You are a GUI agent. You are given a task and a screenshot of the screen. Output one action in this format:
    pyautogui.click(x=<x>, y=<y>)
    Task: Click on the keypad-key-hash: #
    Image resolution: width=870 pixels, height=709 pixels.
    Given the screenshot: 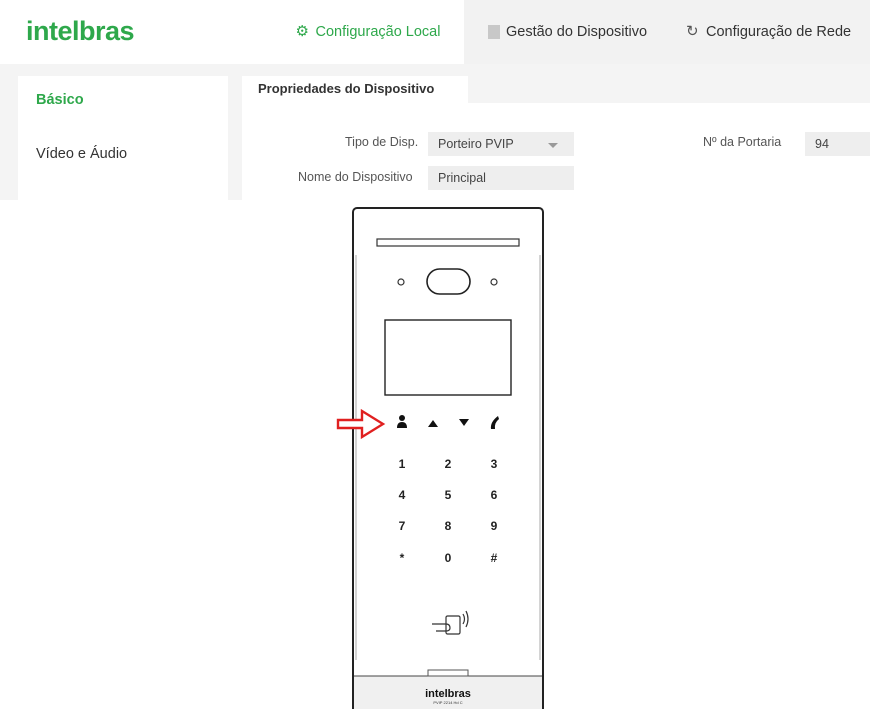 What is the action you would take?
    pyautogui.click(x=494, y=558)
    